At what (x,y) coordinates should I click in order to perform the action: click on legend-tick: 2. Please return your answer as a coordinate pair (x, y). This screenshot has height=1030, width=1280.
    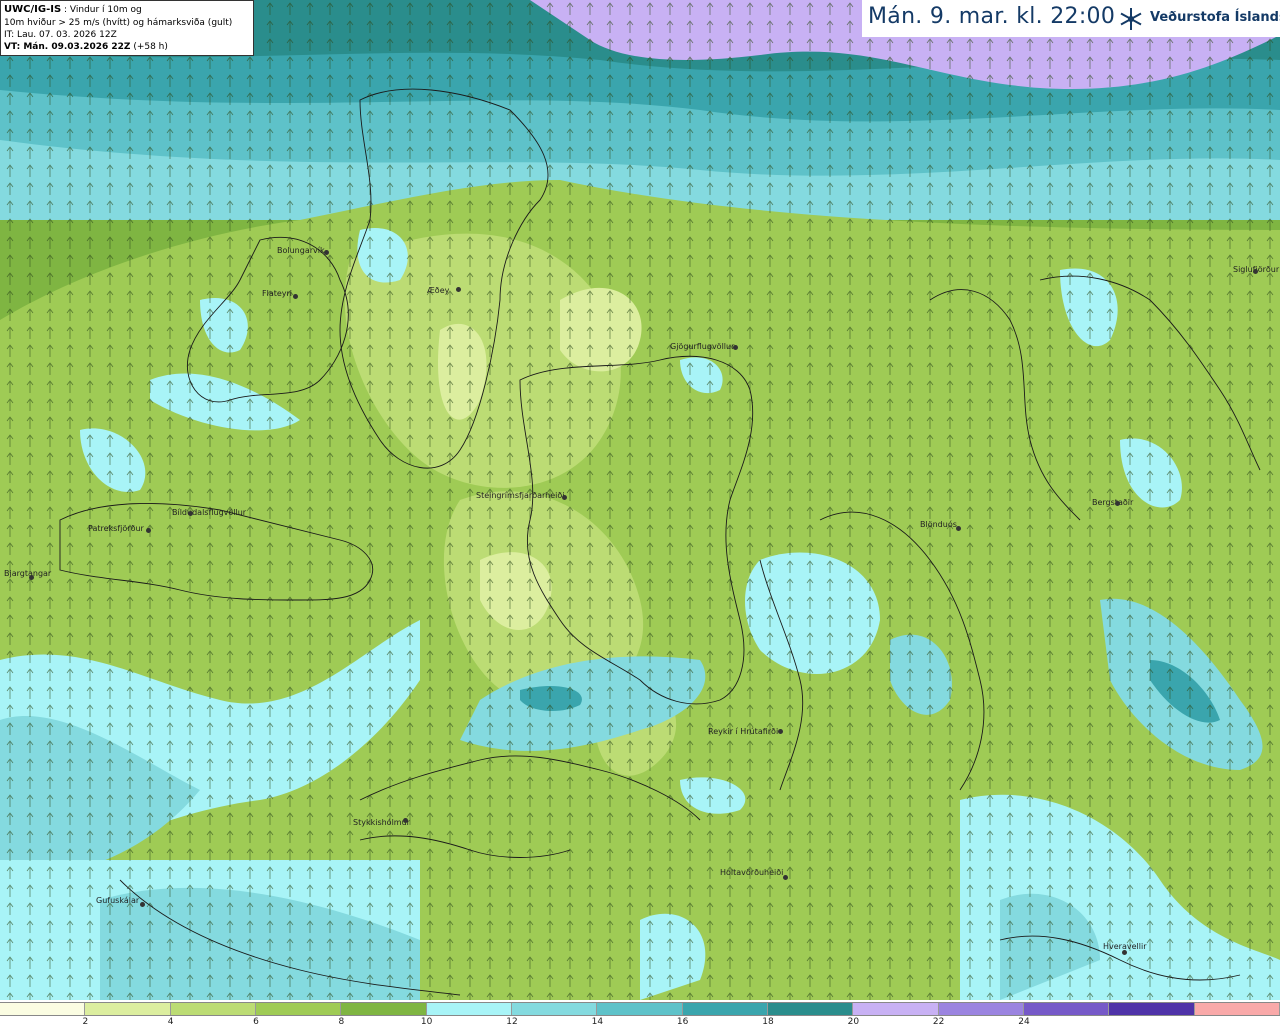
    Looking at the image, I should click on (85, 1022).